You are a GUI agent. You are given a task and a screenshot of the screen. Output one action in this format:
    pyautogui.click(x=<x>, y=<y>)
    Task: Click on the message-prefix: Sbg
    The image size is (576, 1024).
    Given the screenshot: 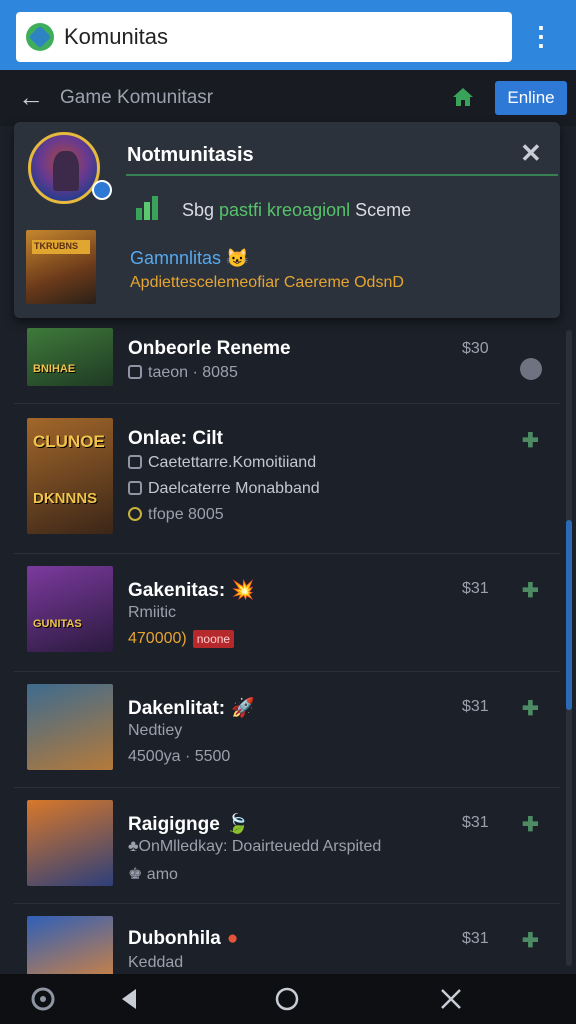 What is the action you would take?
    pyautogui.click(x=201, y=210)
    